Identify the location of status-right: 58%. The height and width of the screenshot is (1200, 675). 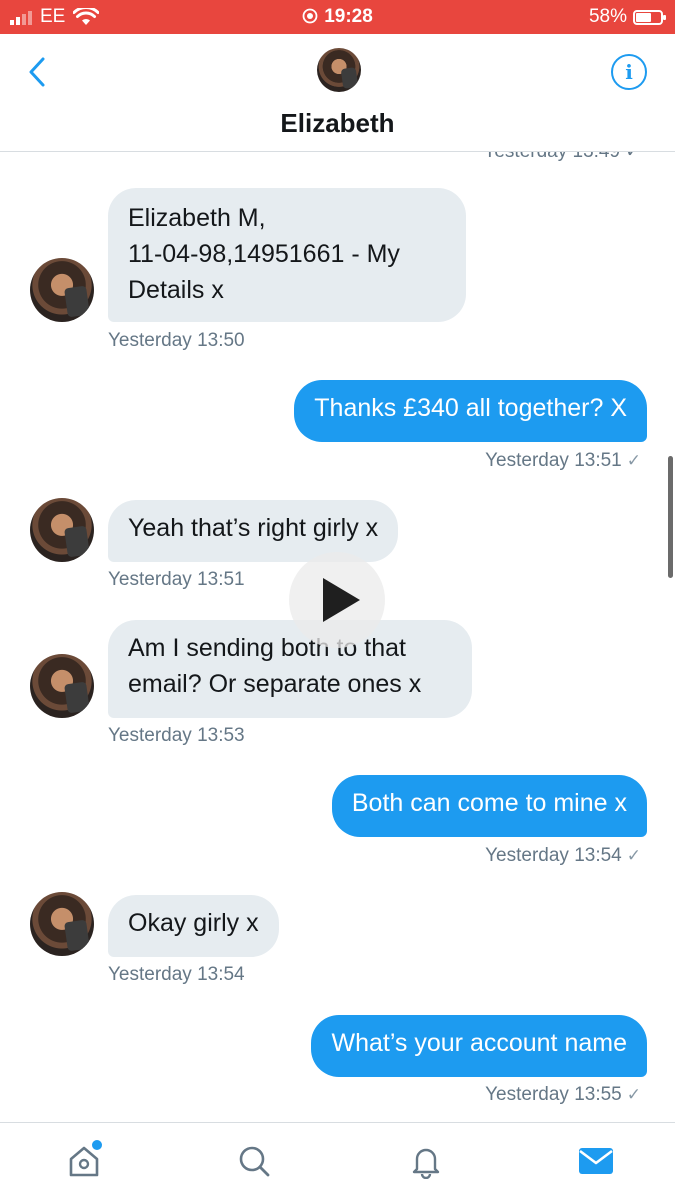
(627, 17).